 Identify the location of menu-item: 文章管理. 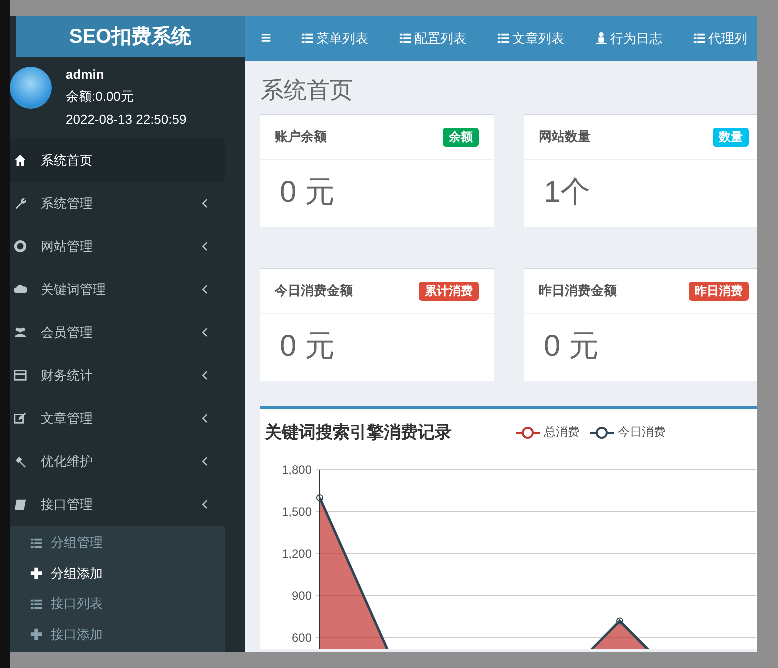
(117, 418).